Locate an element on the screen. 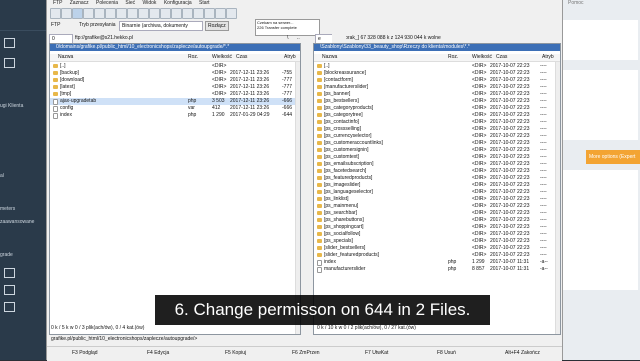 This screenshot has height=361, width=640. left-scrollbar is located at coordinates (297, 198).